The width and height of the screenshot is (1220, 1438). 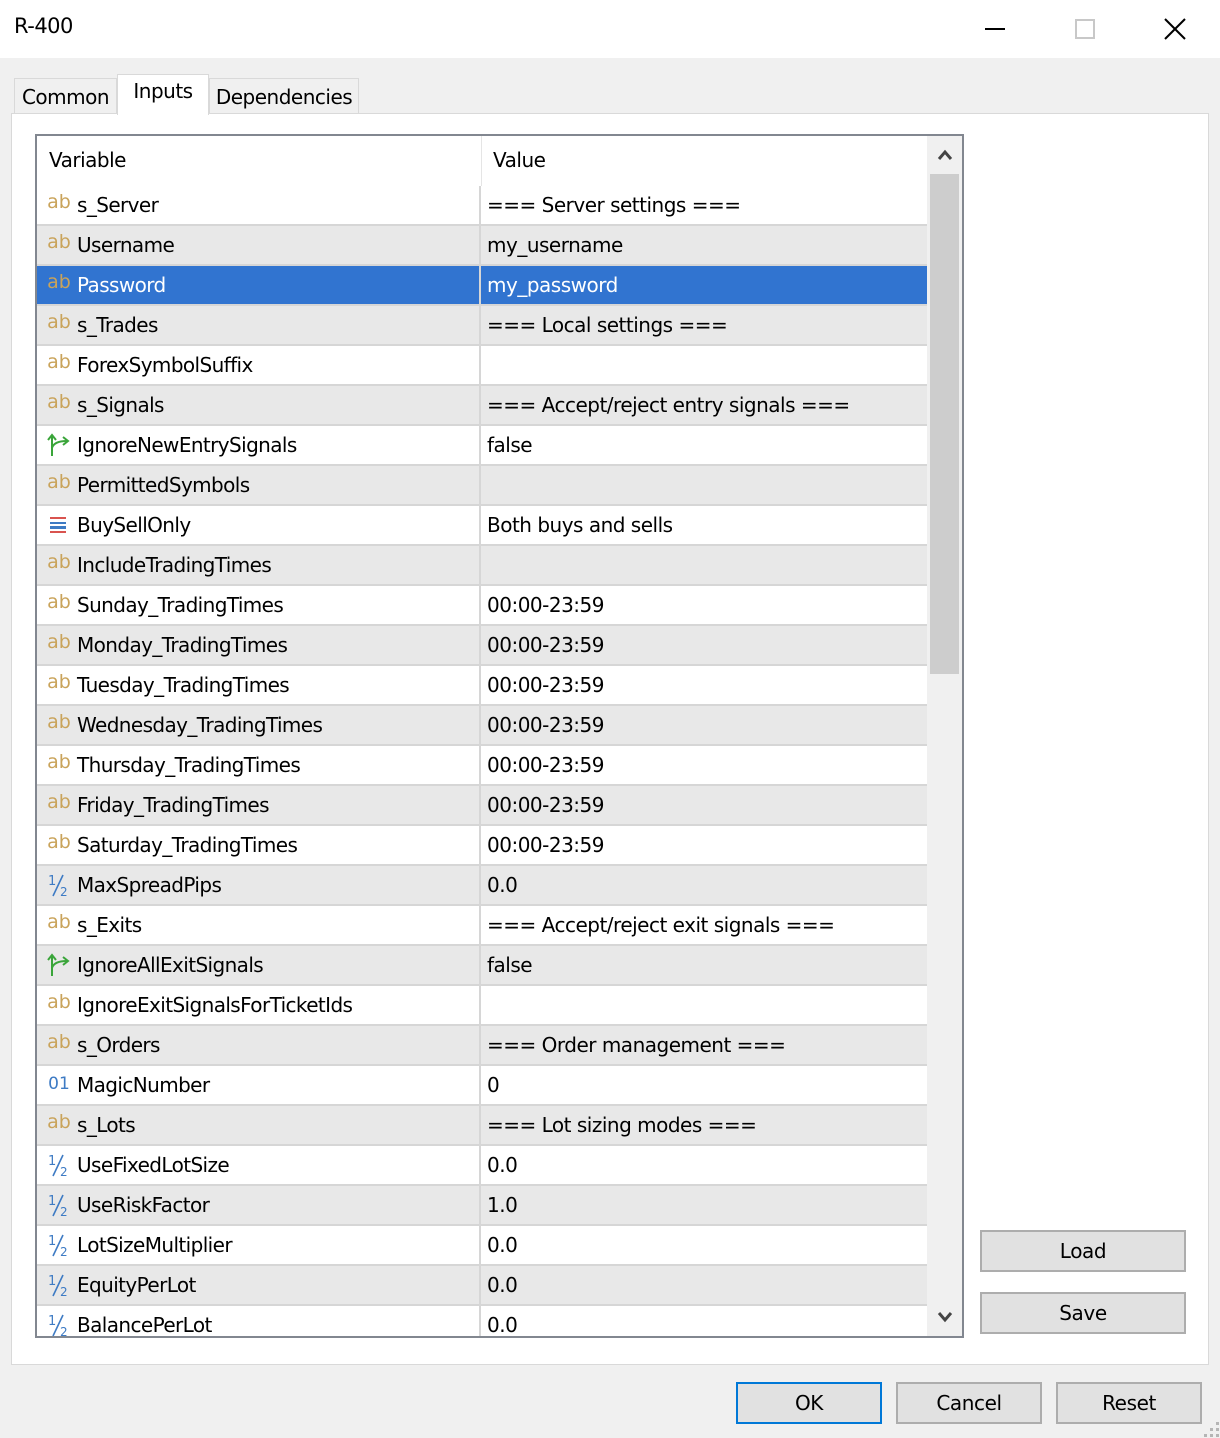 I want to click on table-row: ab Wednesday_TradingTimes 00:00-23:59, so click(x=482, y=726).